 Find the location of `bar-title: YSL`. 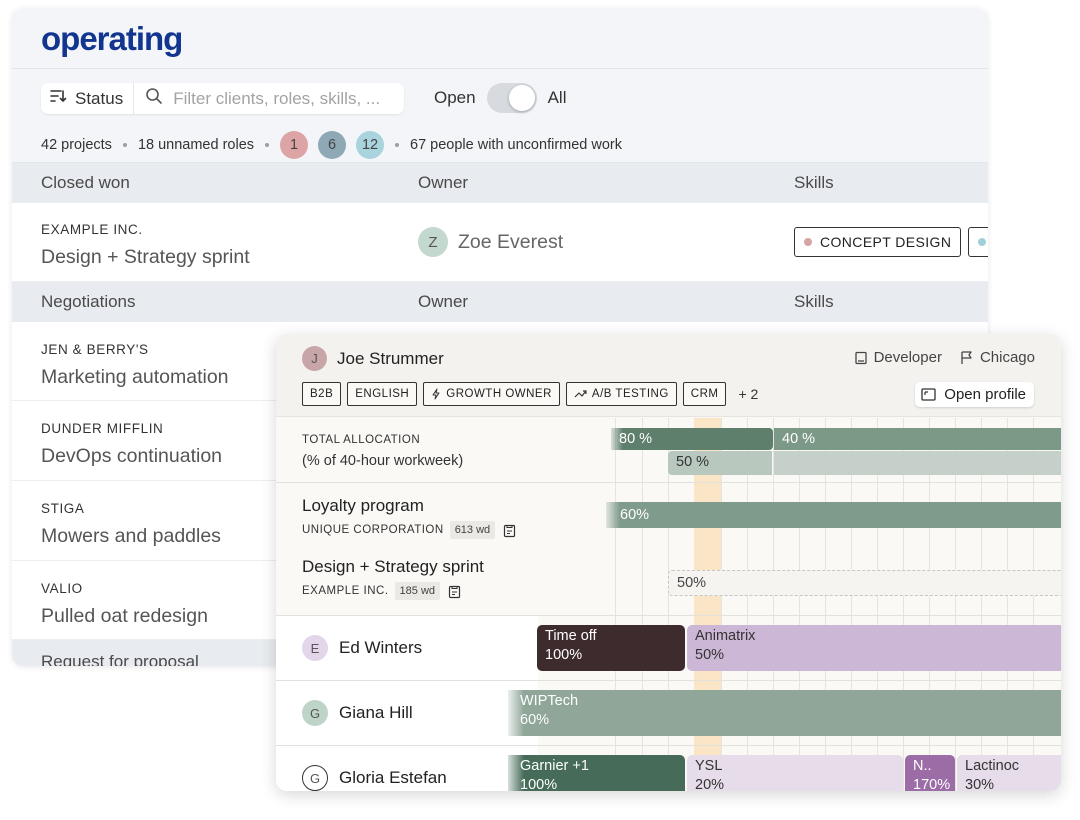

bar-title: YSL is located at coordinates (709, 766).